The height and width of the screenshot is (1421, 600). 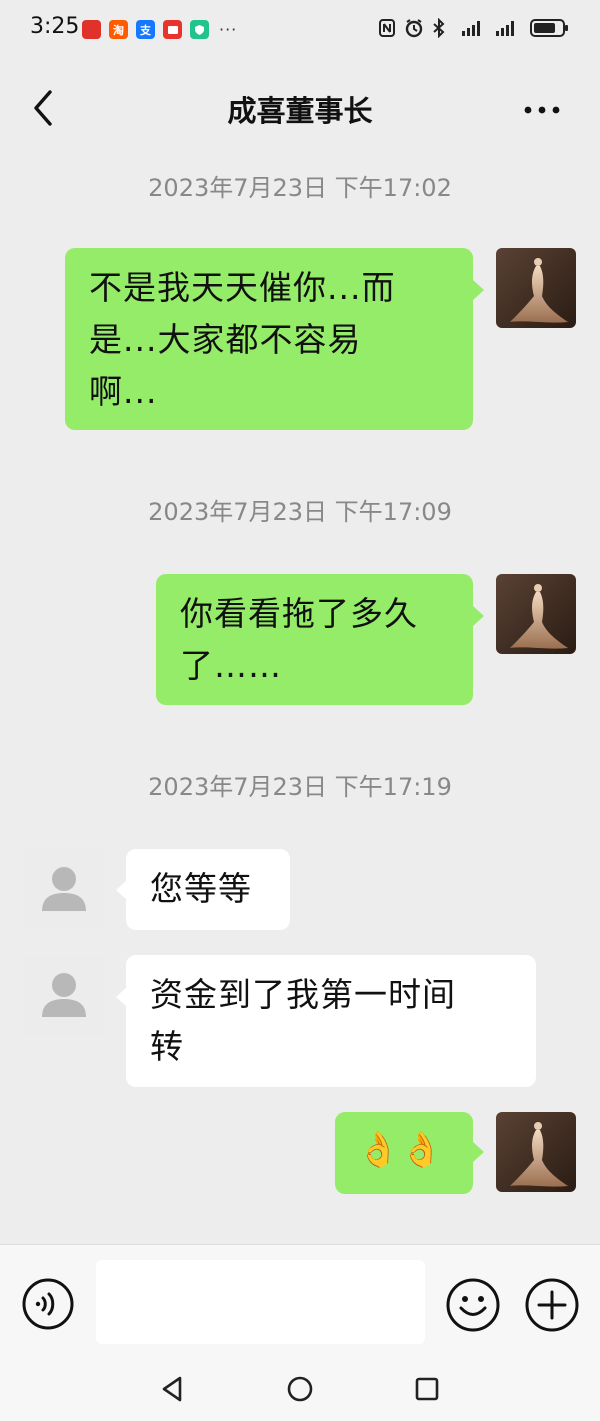 I want to click on timestamp: 2023年7月23日 下午17:09, so click(x=300, y=512).